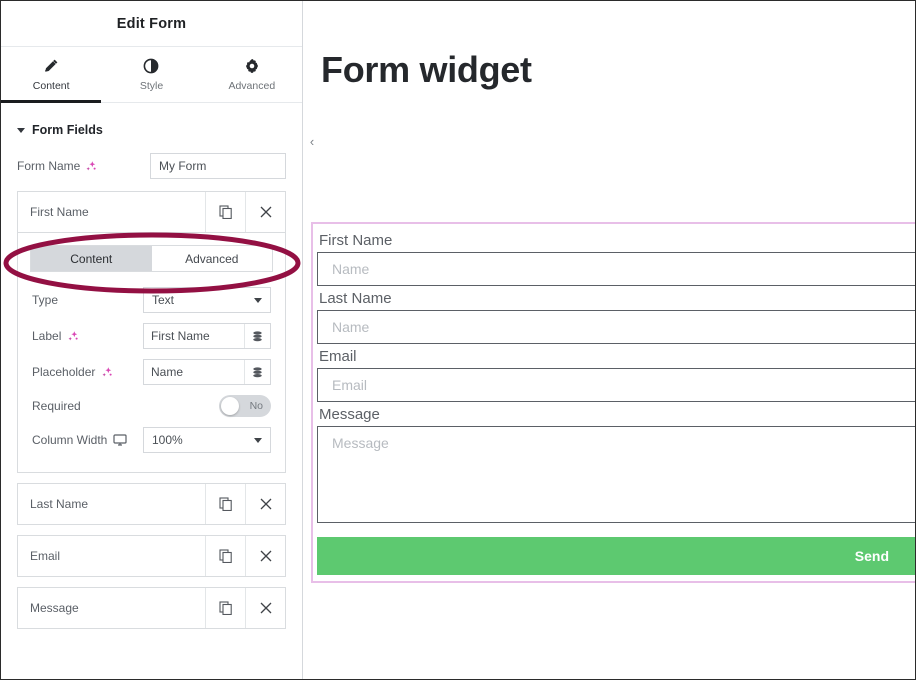  What do you see at coordinates (51, 65) in the screenshot?
I see `pencil-icon` at bounding box center [51, 65].